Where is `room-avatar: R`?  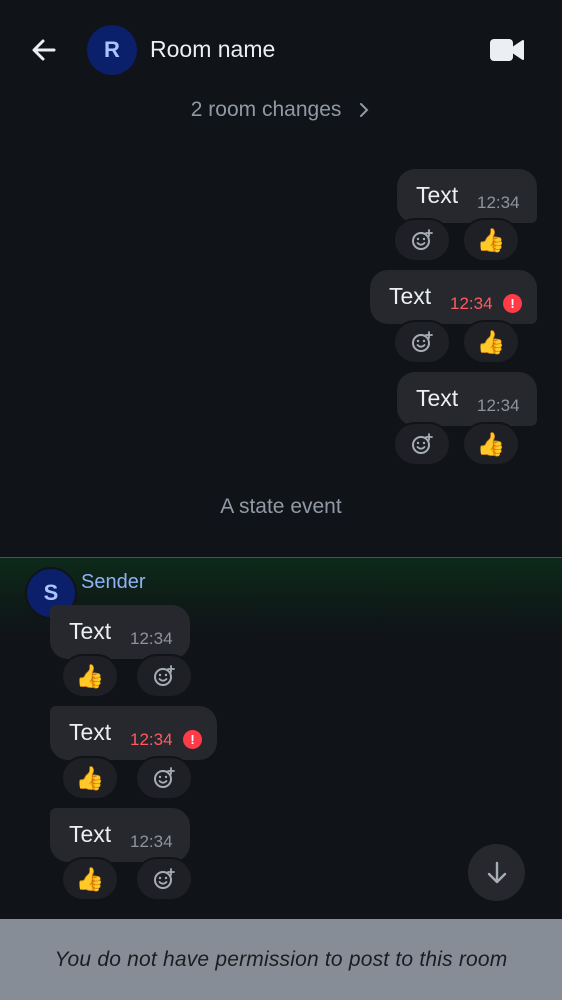 room-avatar: R is located at coordinates (112, 50).